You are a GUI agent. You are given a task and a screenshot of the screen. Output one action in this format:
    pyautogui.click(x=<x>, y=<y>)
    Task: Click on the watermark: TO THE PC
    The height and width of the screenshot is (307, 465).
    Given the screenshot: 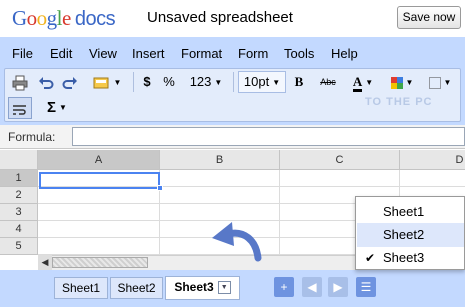 What is the action you would take?
    pyautogui.click(x=399, y=102)
    